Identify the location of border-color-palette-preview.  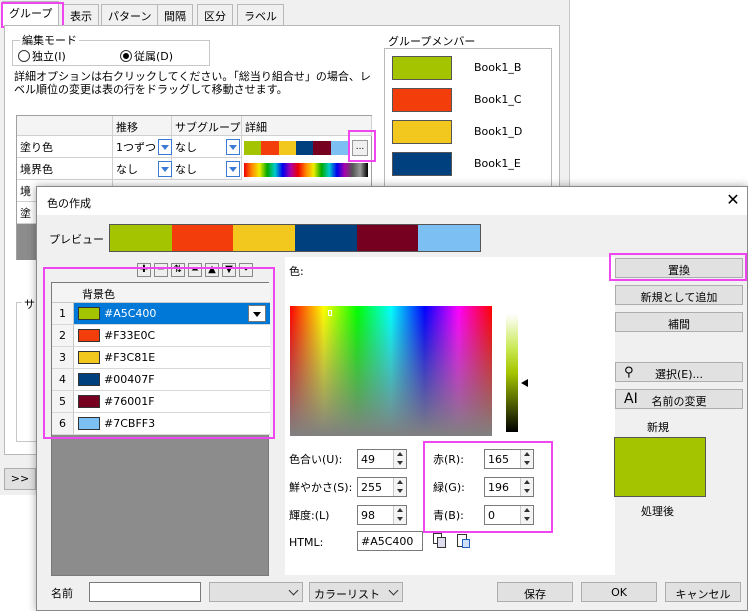
(306, 170).